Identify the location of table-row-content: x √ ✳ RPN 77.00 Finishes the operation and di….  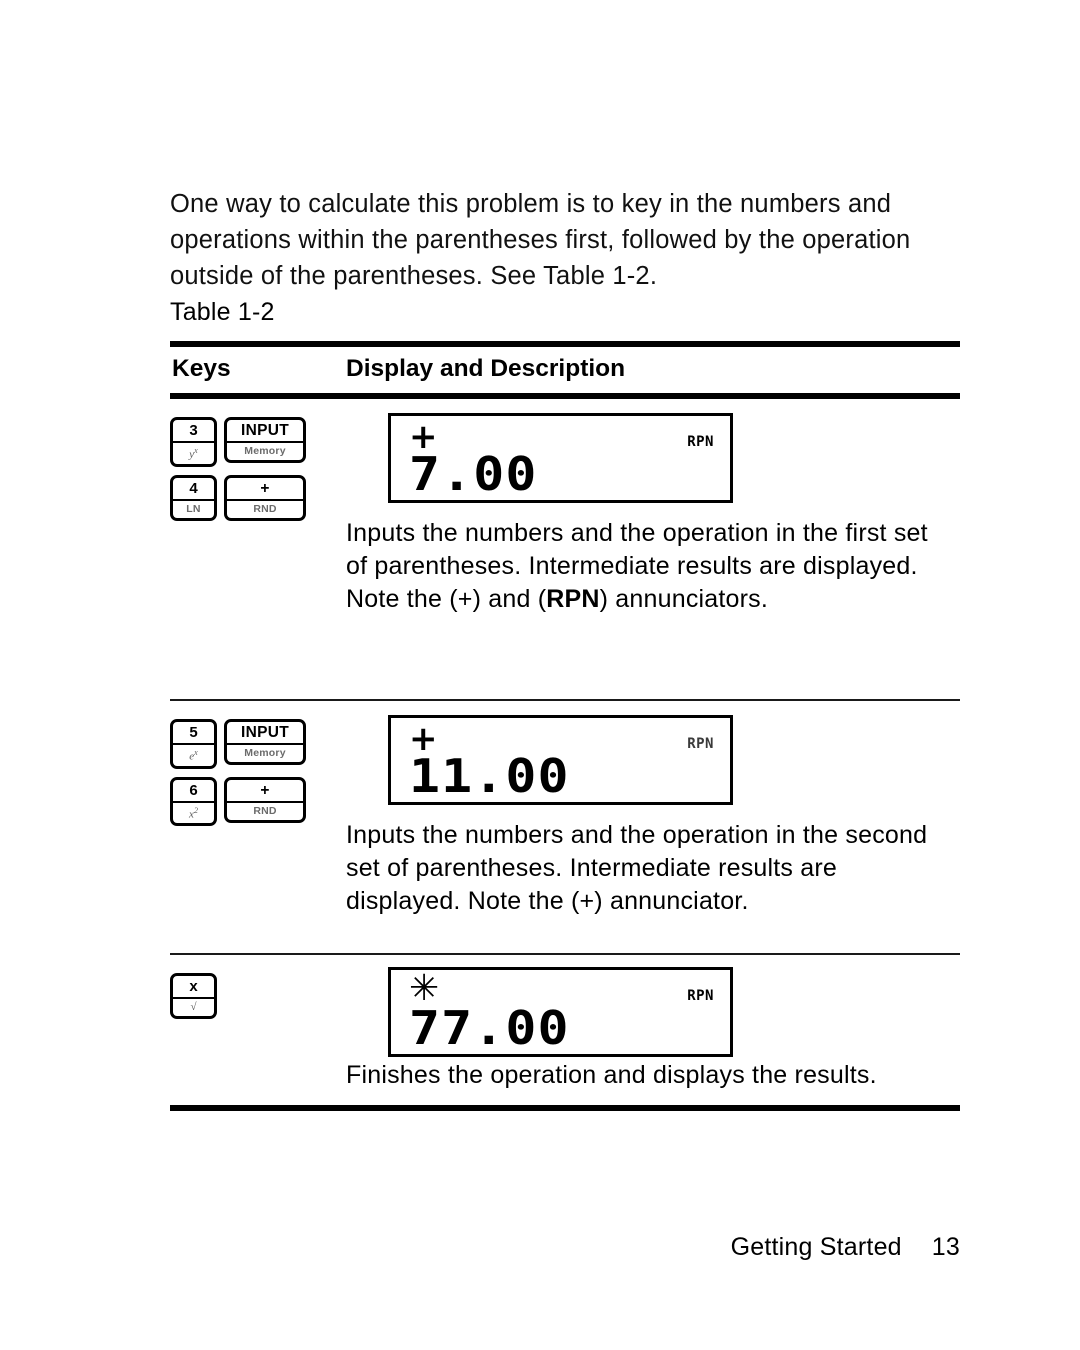
(565, 1030).